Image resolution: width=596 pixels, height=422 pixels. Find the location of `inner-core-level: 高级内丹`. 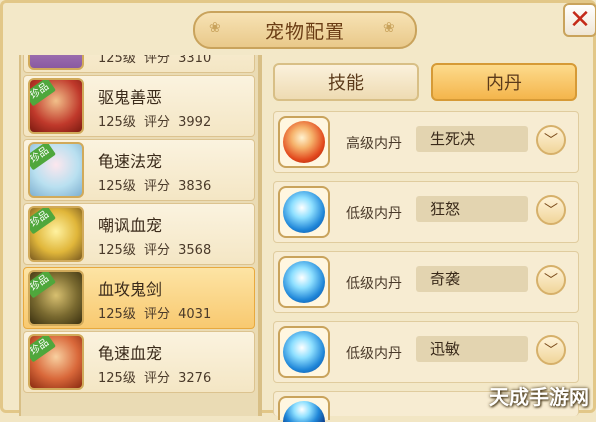

inner-core-level: 高级内丹 is located at coordinates (374, 144).